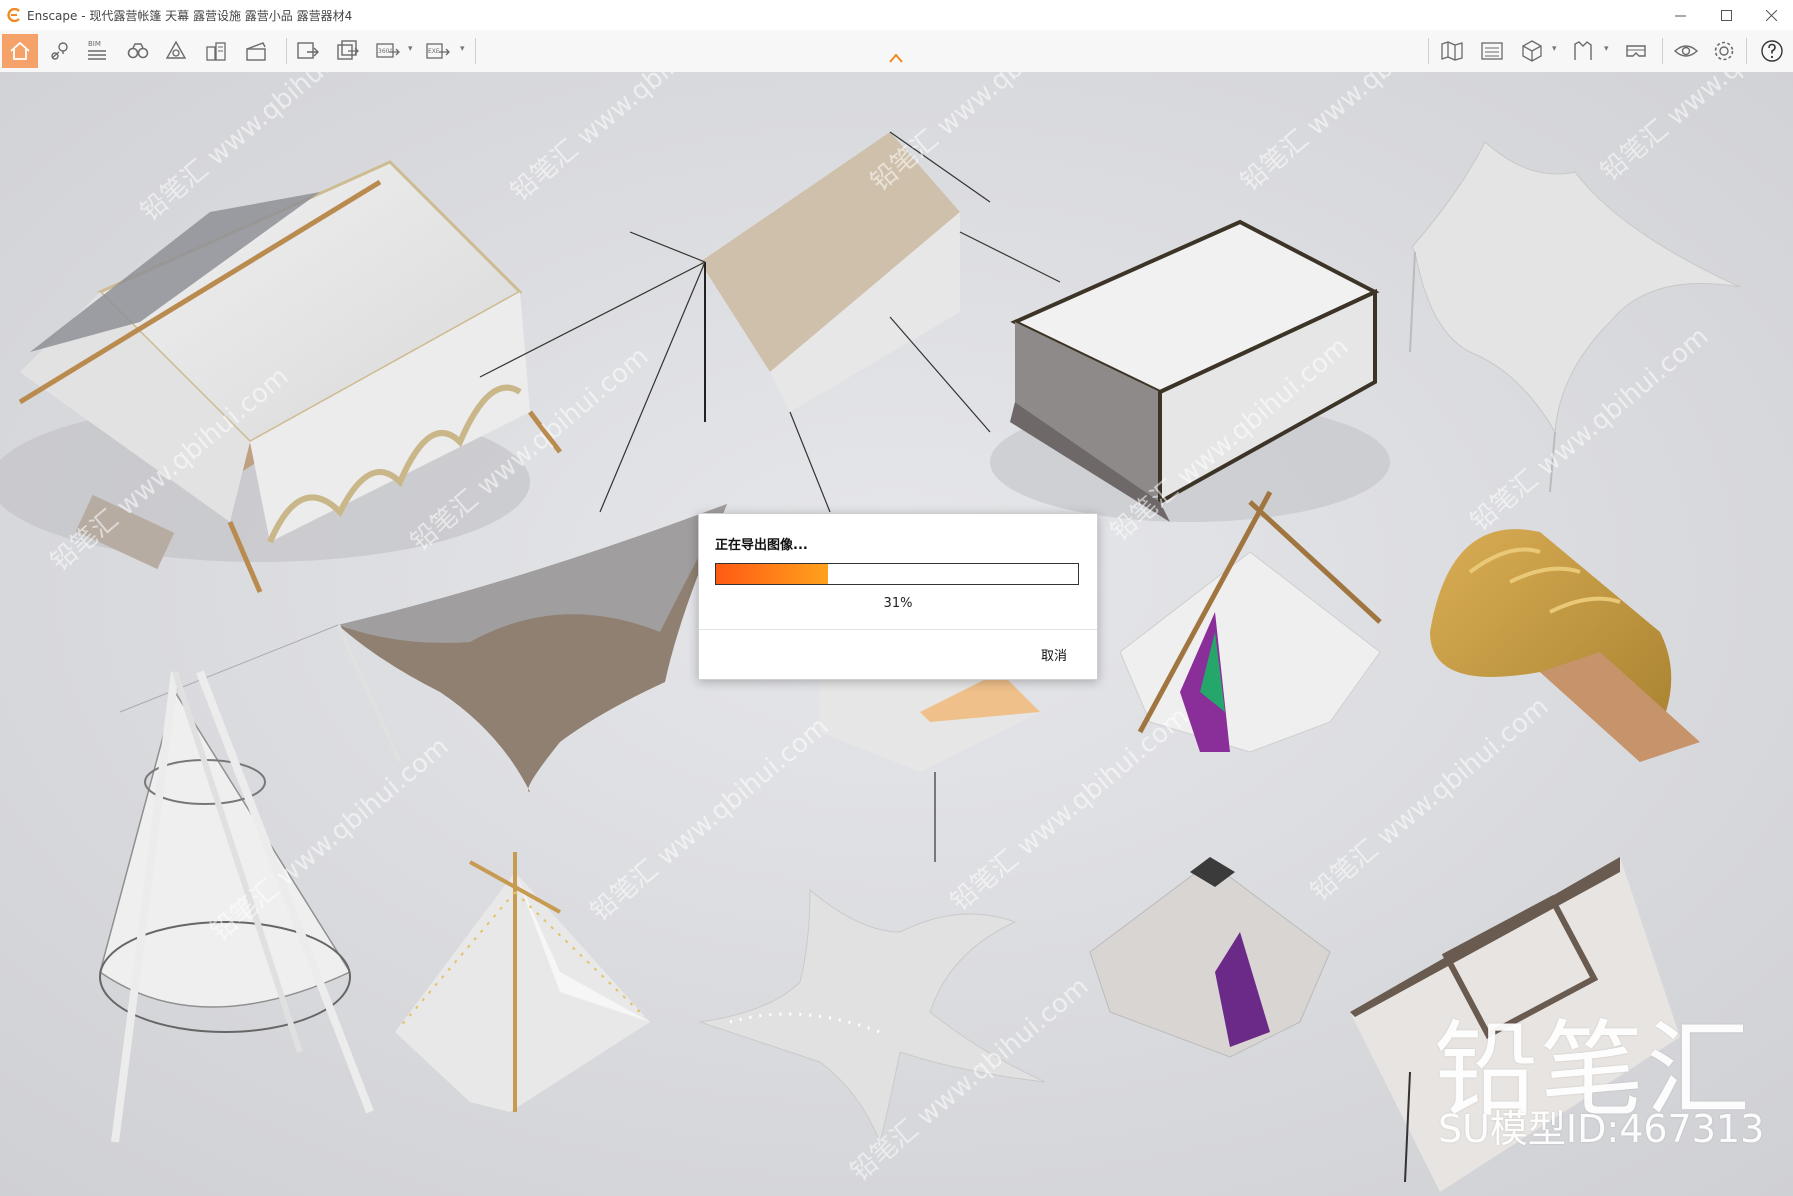 This screenshot has height=1196, width=1793. What do you see at coordinates (1601, 1129) in the screenshot?
I see `model-id-watermark: SU模型ID:467313` at bounding box center [1601, 1129].